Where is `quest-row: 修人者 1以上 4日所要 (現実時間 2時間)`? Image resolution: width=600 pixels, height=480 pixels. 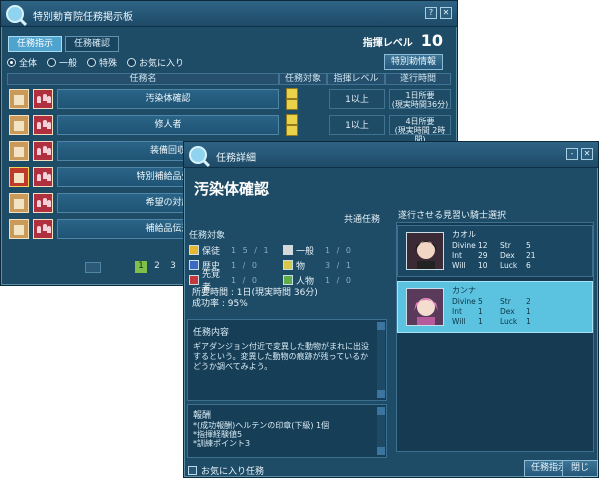 quest-row: 修人者 1以上 4日所要 (現実時間 2時間) is located at coordinates (229, 129).